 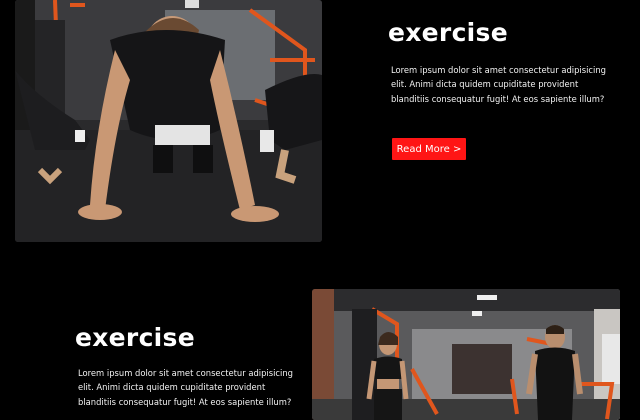 I want to click on section2-title: exercise, so click(x=135, y=337).